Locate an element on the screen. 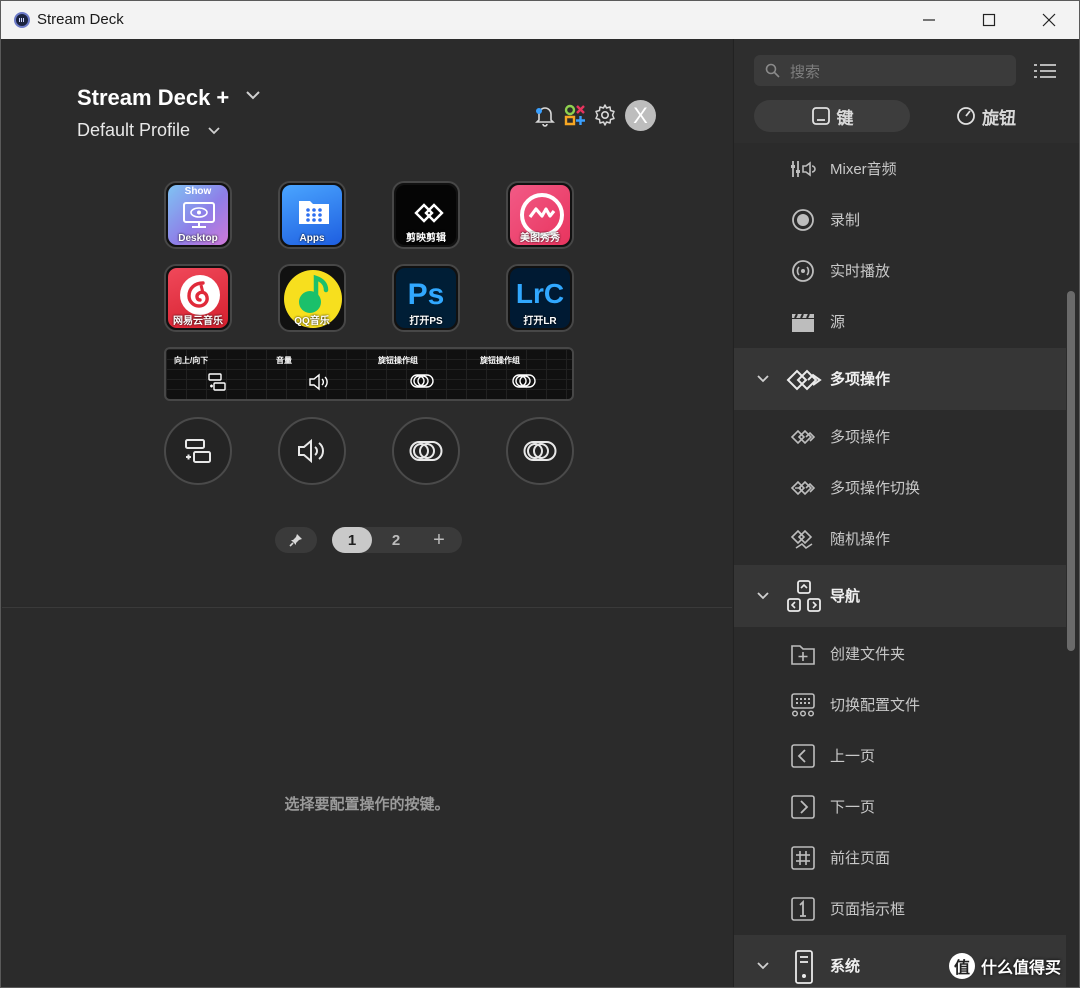 The image size is (1080, 988). action-item-multi-action-switch: 多项操作切换 is located at coordinates (900, 487).